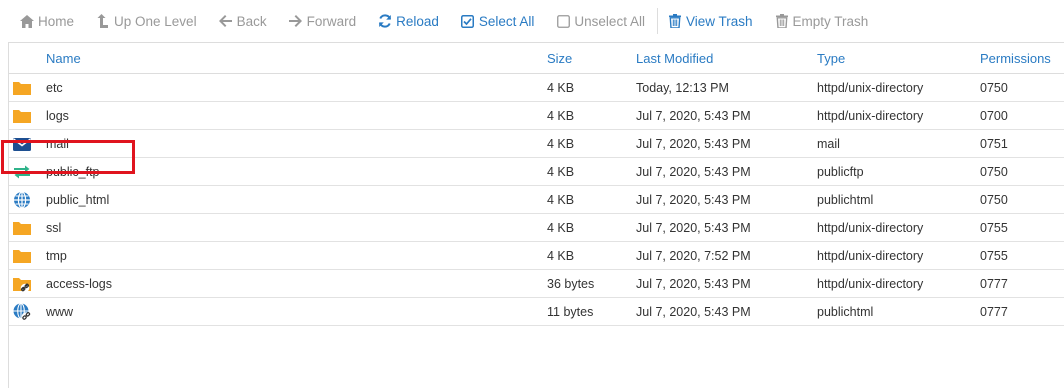 The width and height of the screenshot is (1064, 388). Describe the element at coordinates (506, 21) in the screenshot. I see `select-all-label: Select All` at that location.